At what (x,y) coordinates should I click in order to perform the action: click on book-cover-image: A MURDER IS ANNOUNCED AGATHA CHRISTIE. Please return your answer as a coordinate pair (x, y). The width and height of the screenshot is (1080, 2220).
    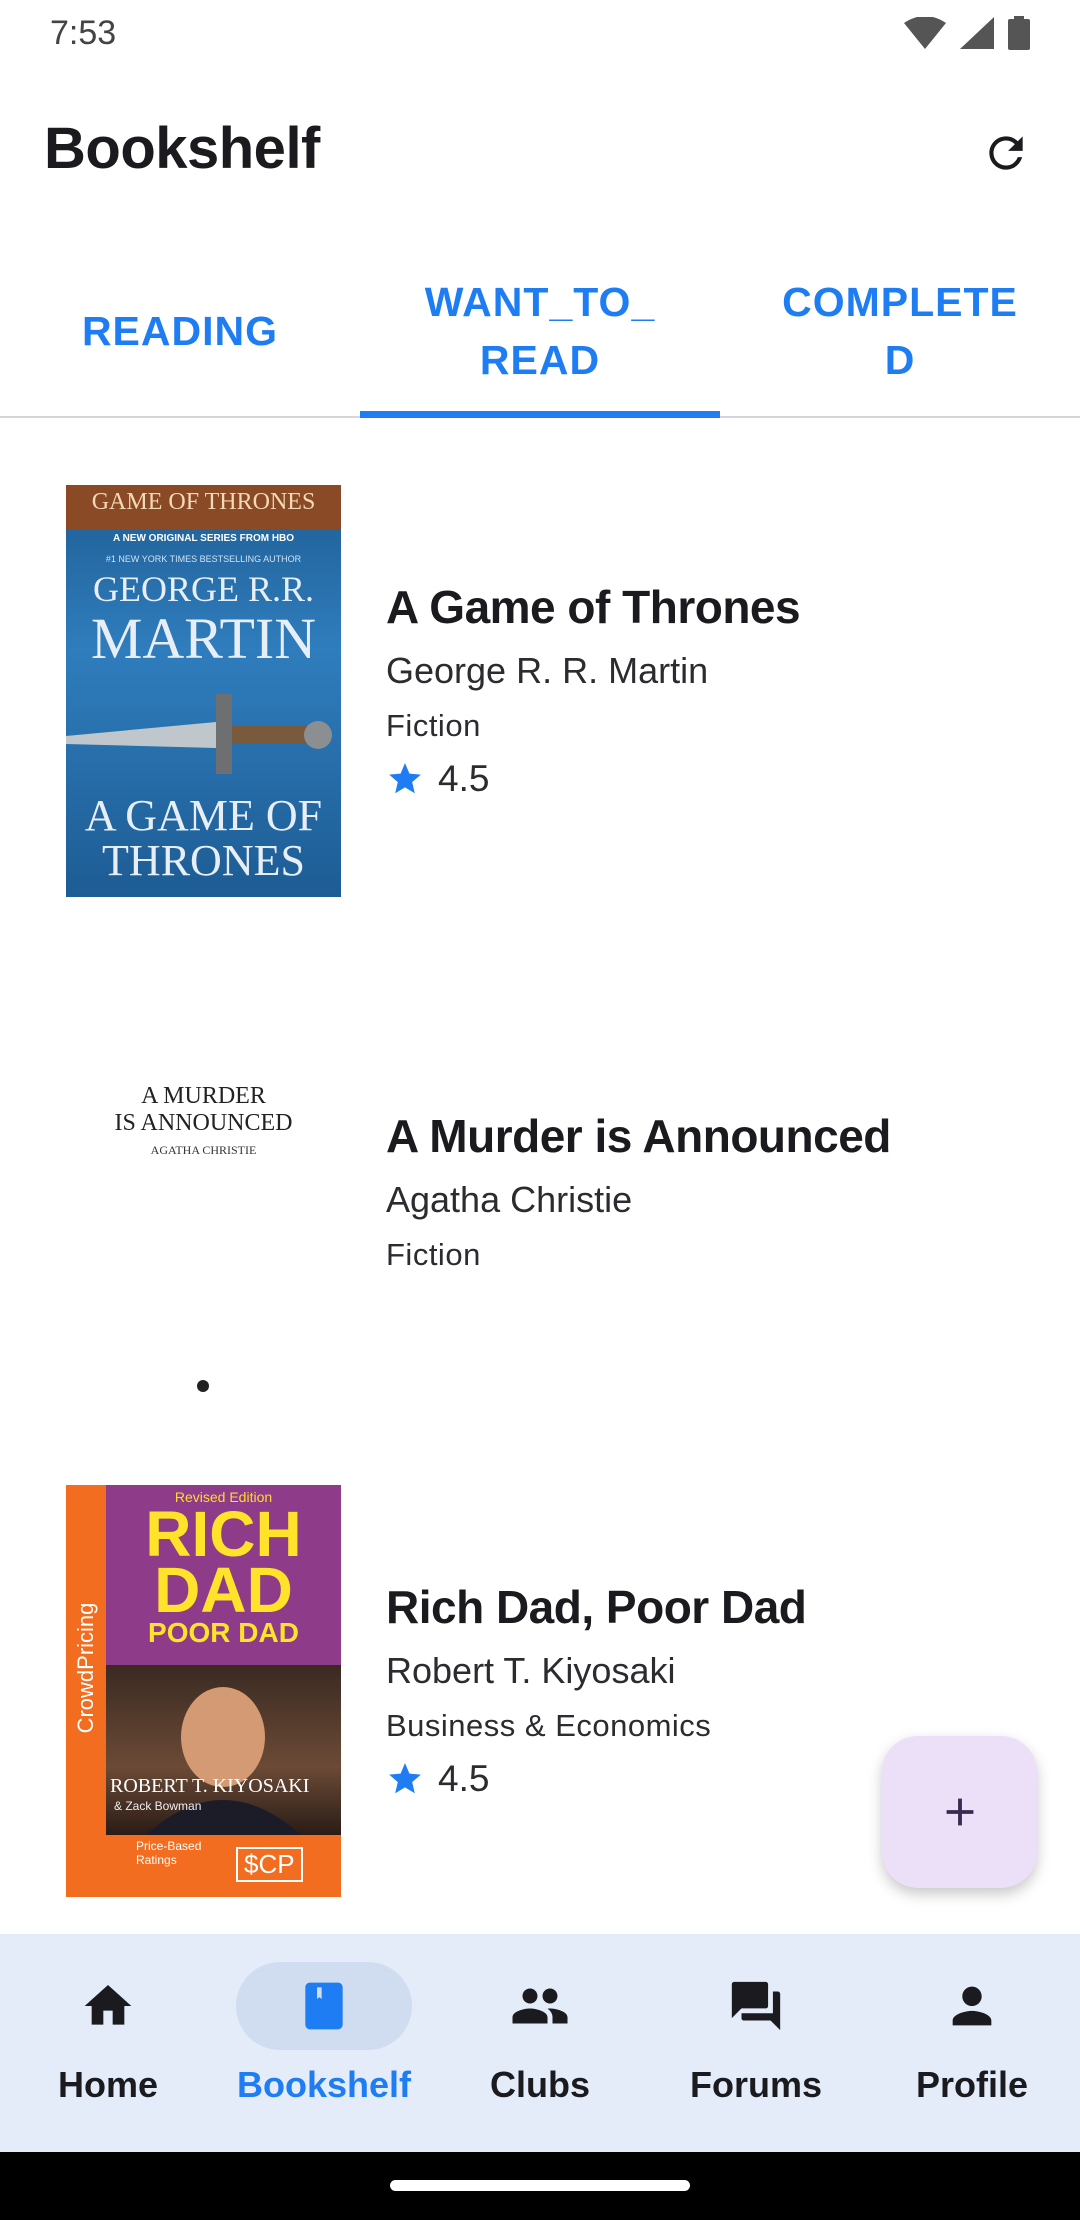
    Looking at the image, I should click on (203, 1191).